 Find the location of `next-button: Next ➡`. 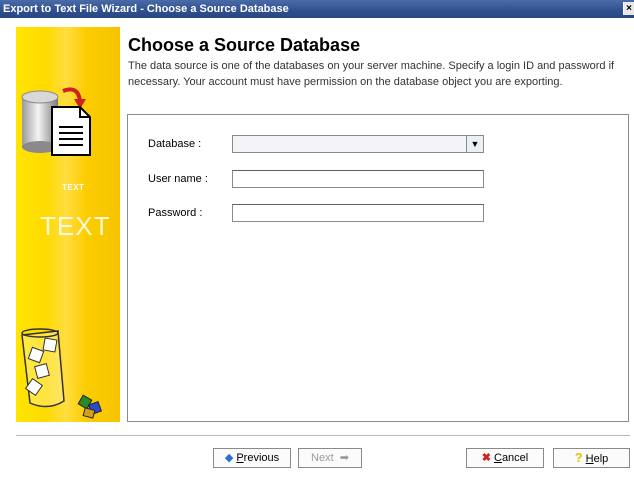

next-button: Next ➡ is located at coordinates (330, 458).